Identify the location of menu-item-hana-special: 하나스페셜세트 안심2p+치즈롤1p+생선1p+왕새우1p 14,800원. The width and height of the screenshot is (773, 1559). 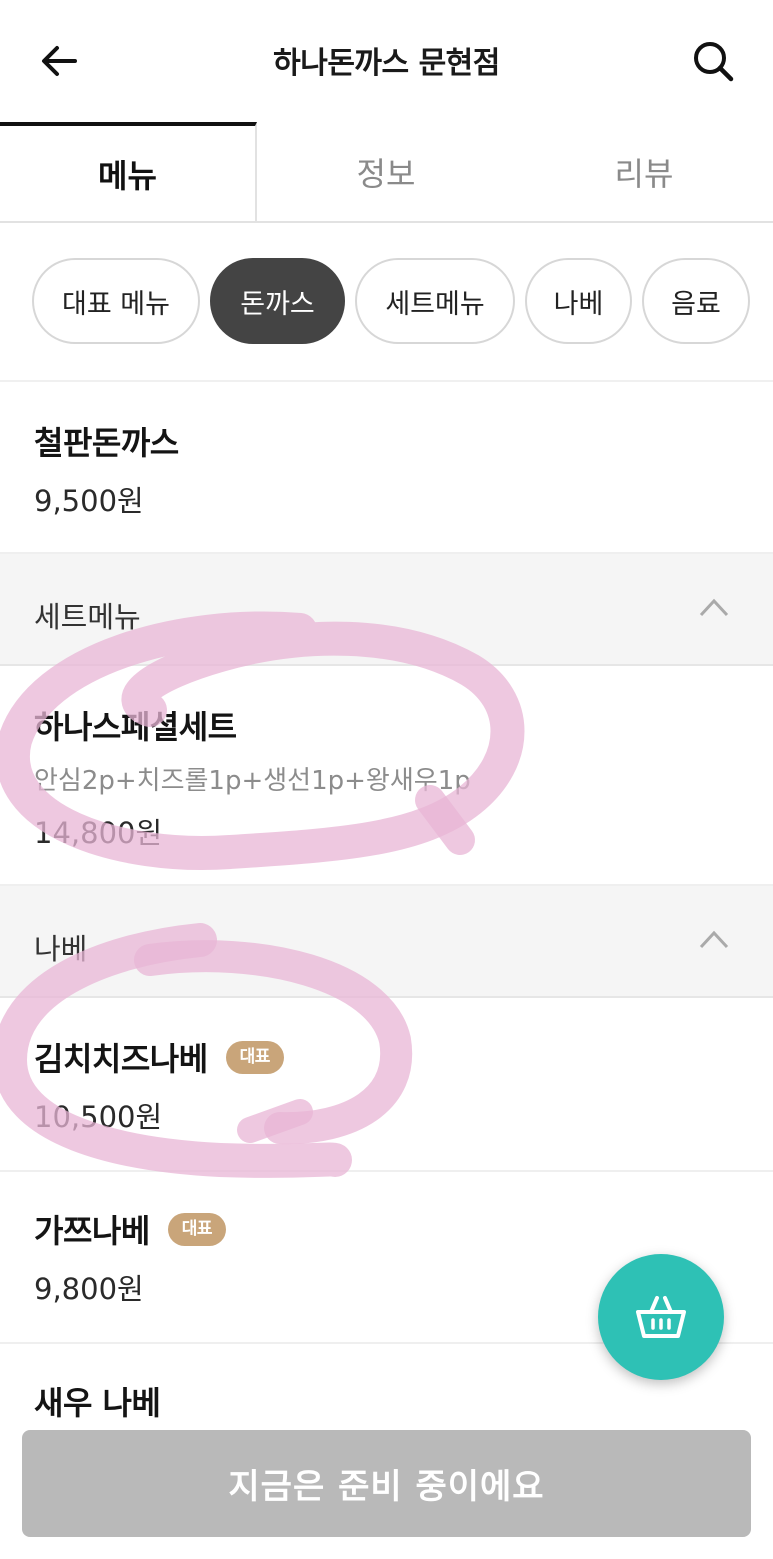
(386, 776).